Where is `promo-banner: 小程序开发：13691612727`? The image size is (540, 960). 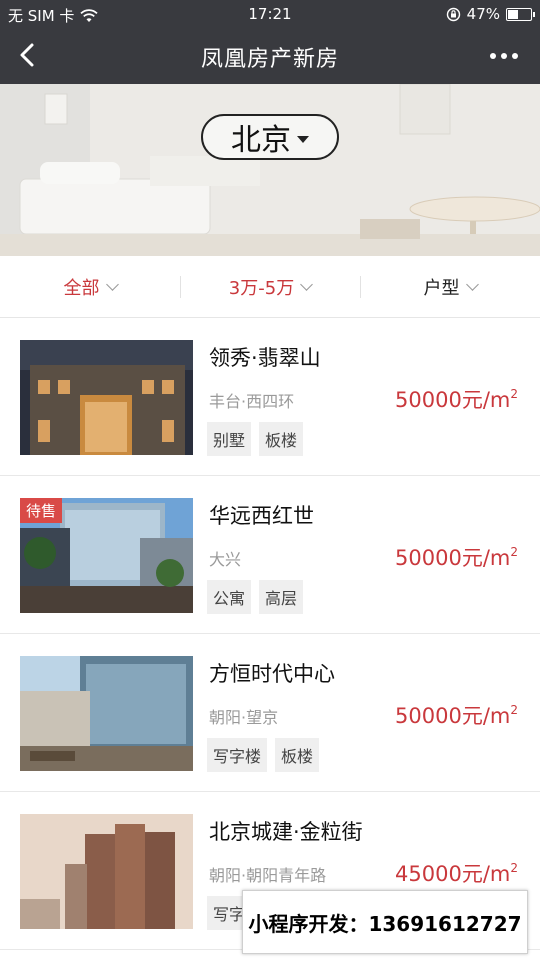
promo-banner: 小程序开发：13691612727 is located at coordinates (385, 922).